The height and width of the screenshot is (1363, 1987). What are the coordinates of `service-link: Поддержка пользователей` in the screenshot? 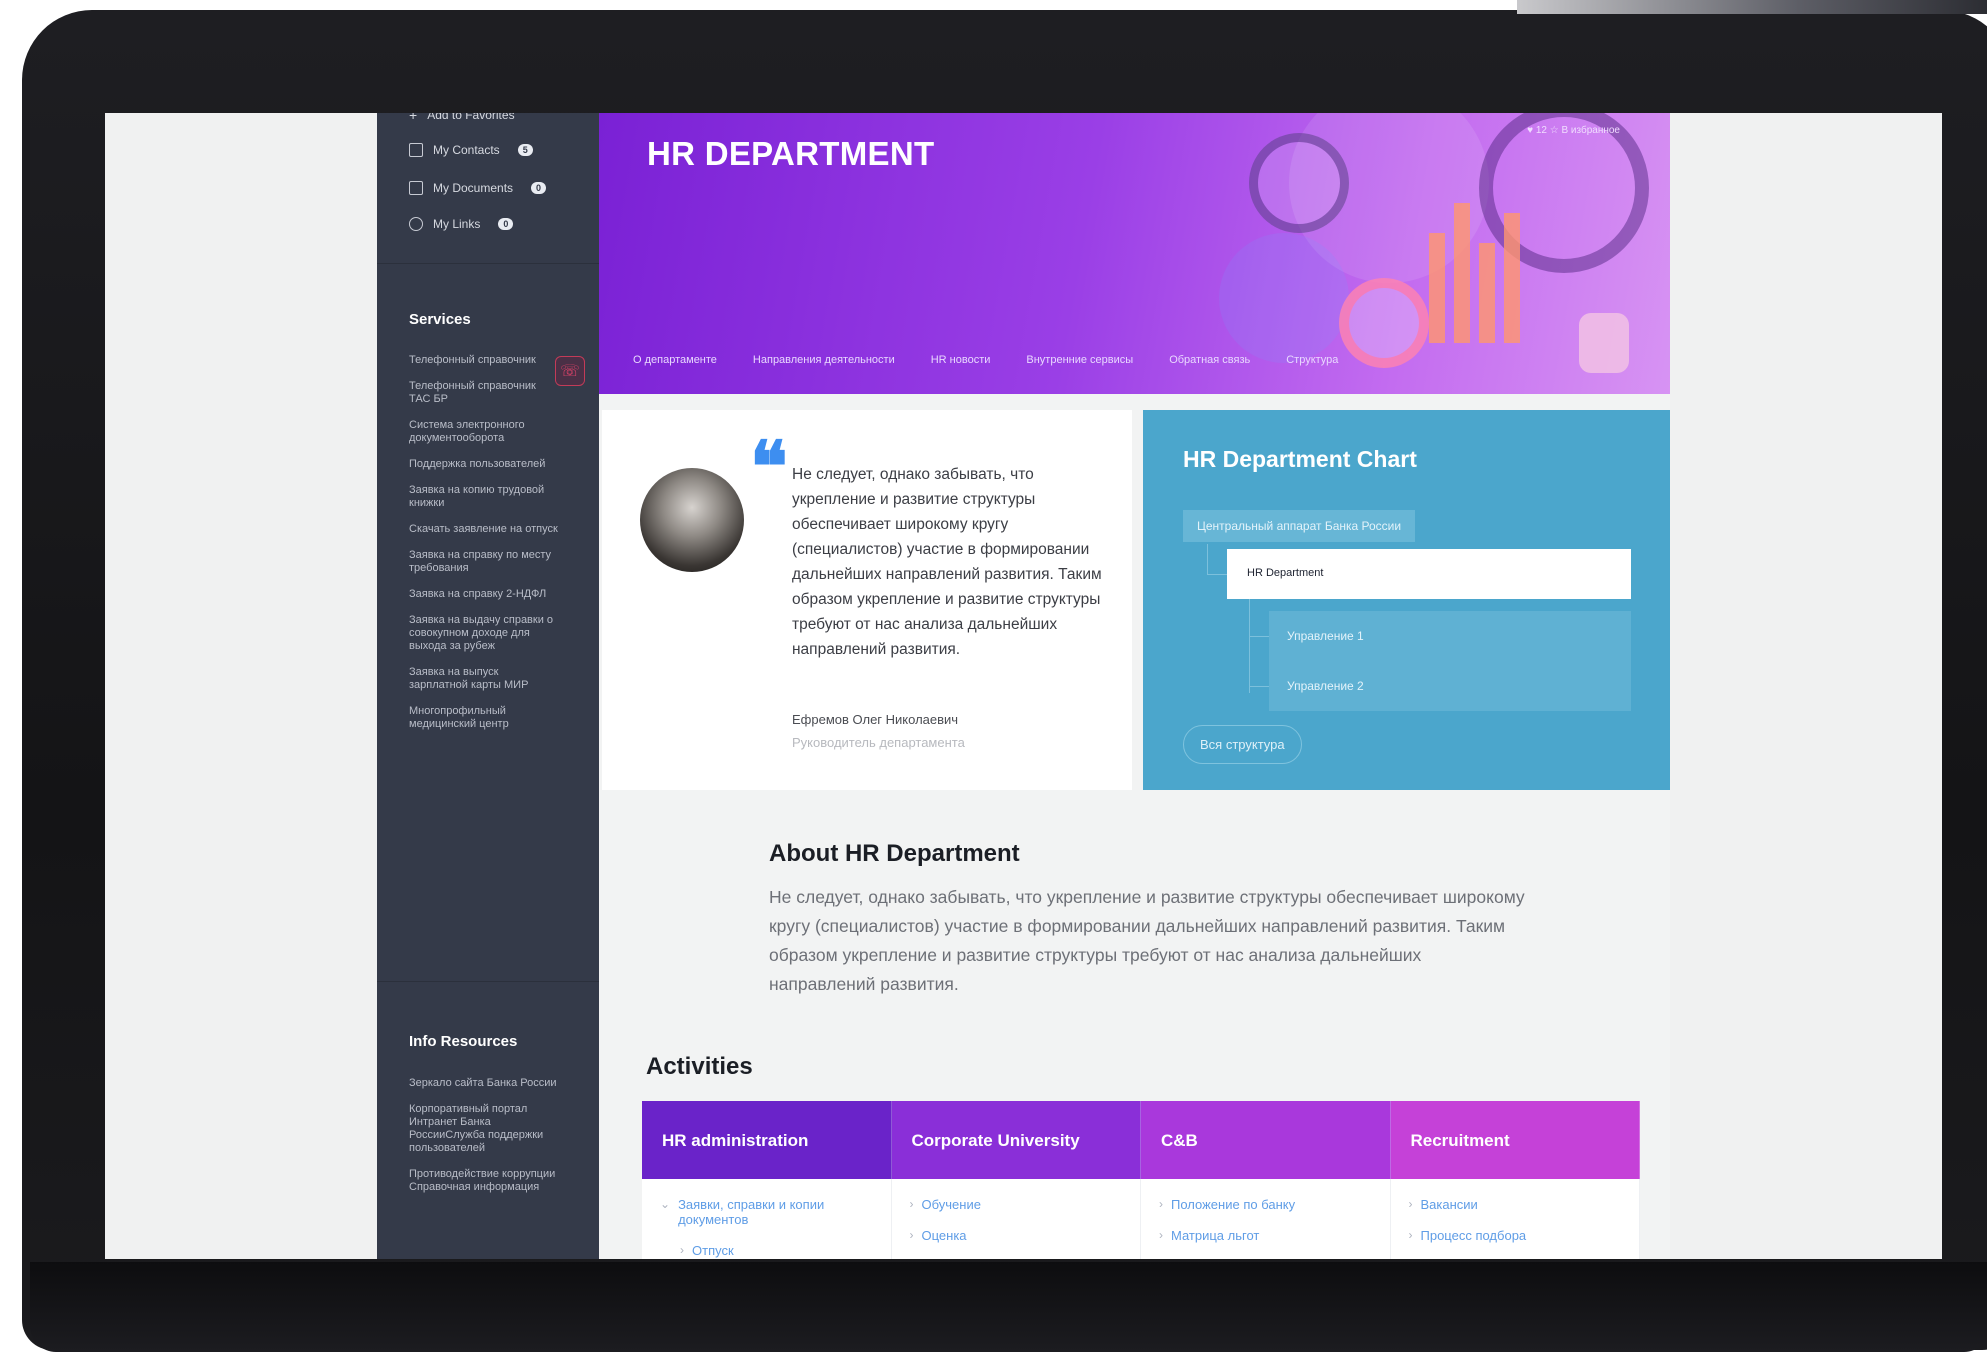 It's located at (484, 464).